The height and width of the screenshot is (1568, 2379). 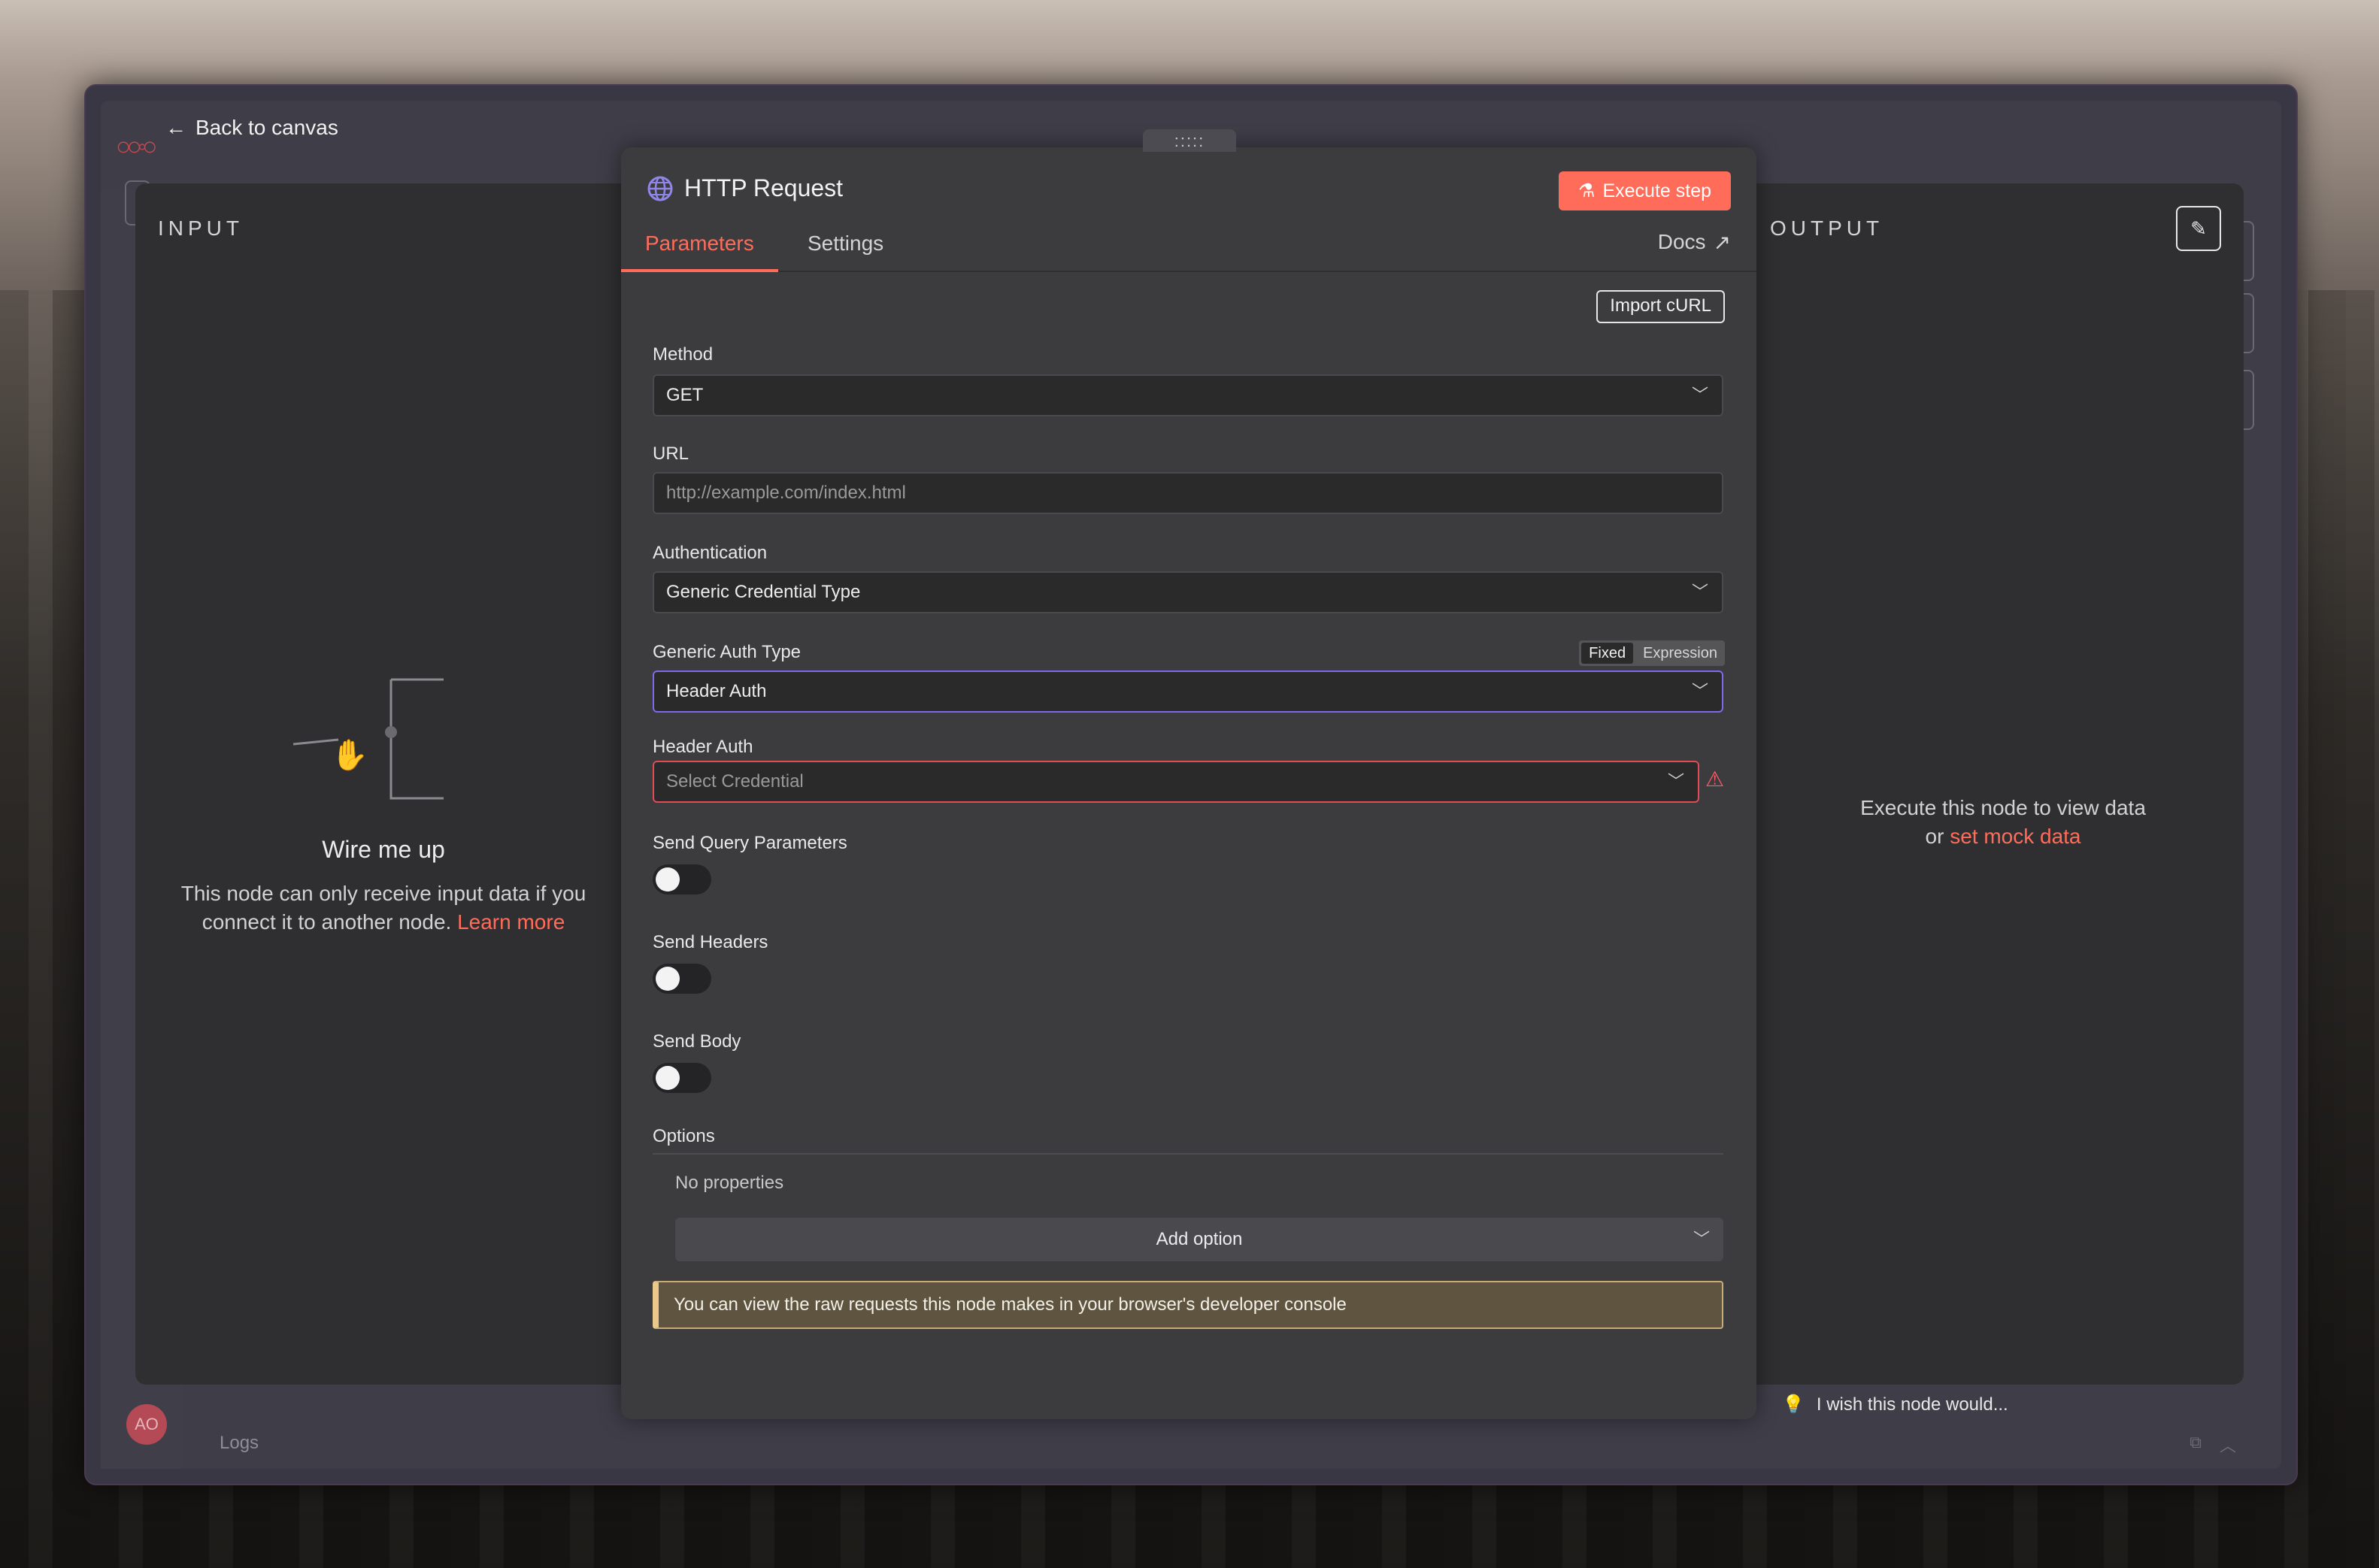 What do you see at coordinates (684, 1136) in the screenshot?
I see `options-label: Options` at bounding box center [684, 1136].